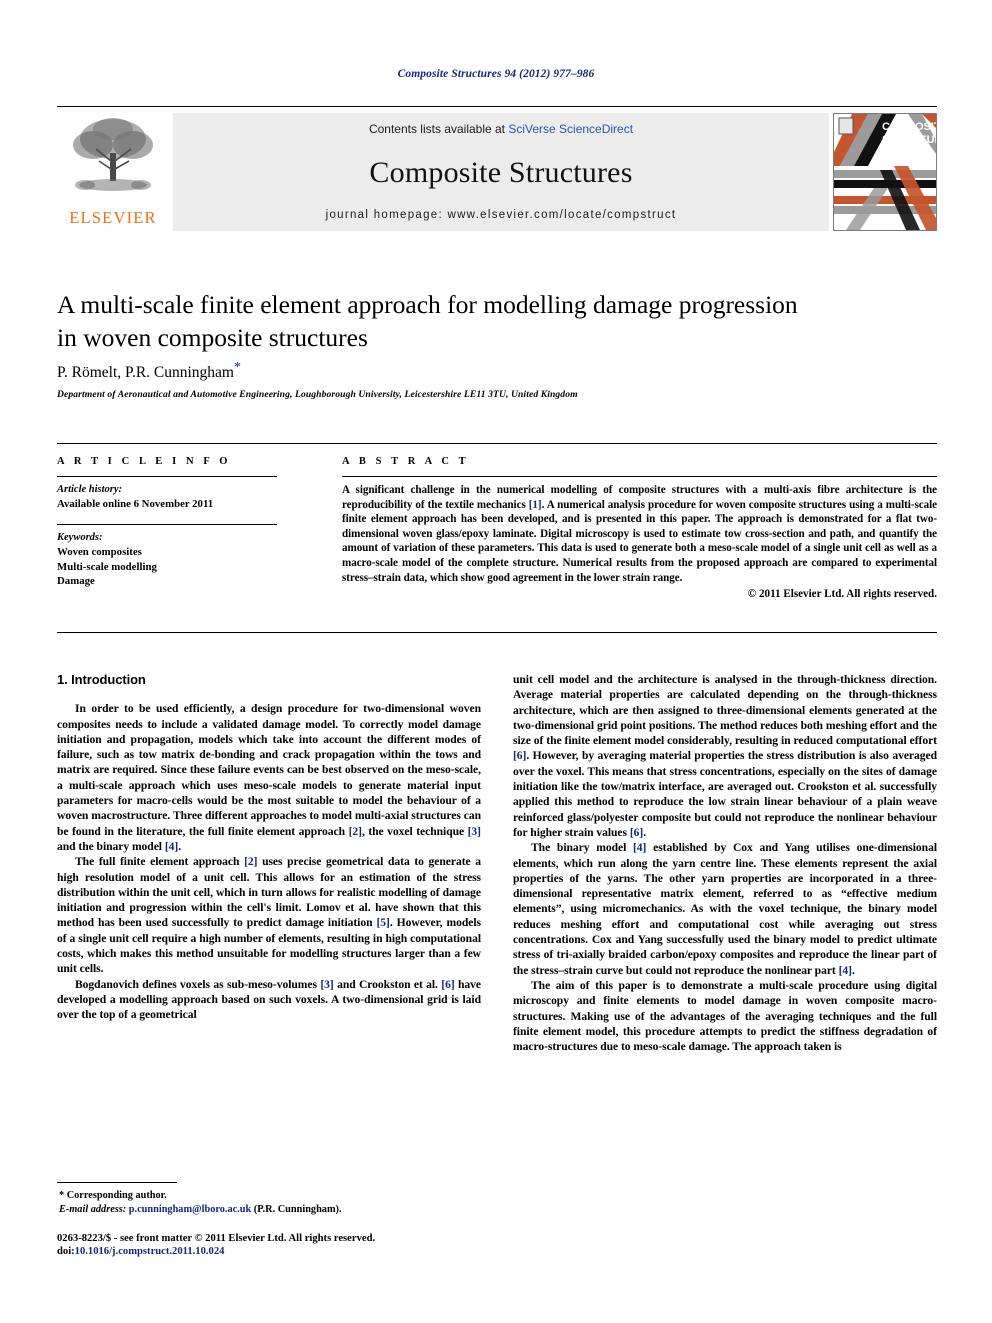 The height and width of the screenshot is (1323, 992). Describe the element at coordinates (639, 476) in the screenshot. I see `abstract-rule` at that location.